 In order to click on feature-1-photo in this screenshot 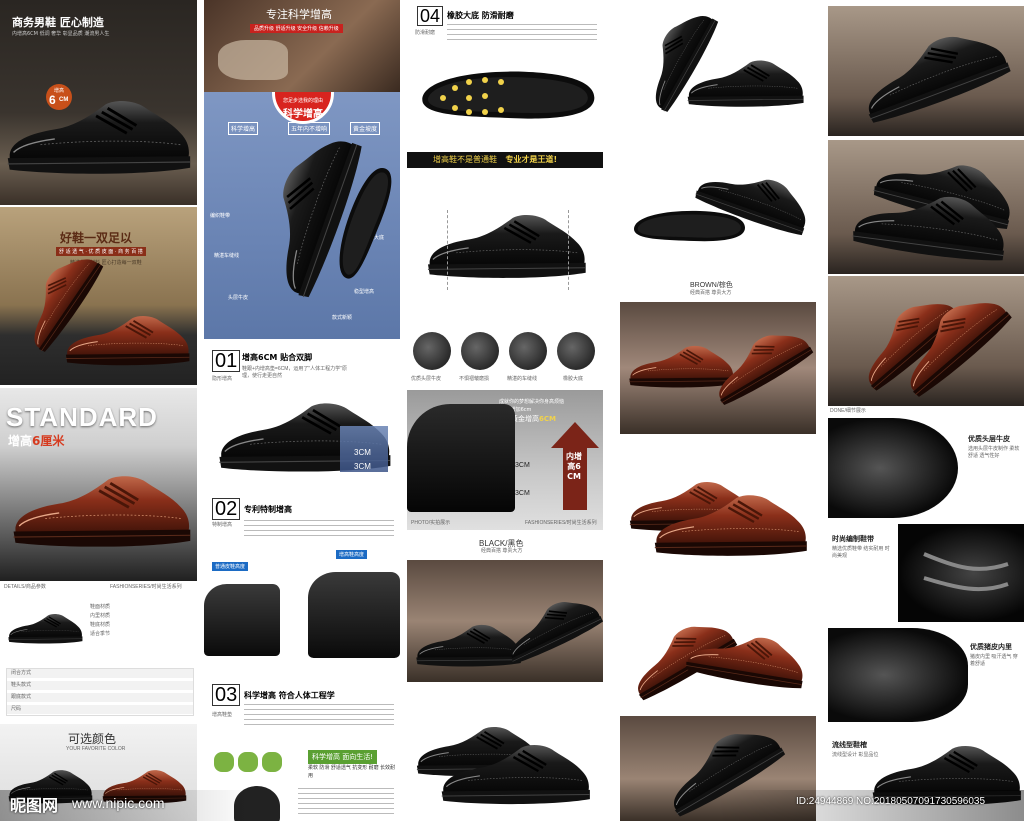, I will do `click(893, 468)`.